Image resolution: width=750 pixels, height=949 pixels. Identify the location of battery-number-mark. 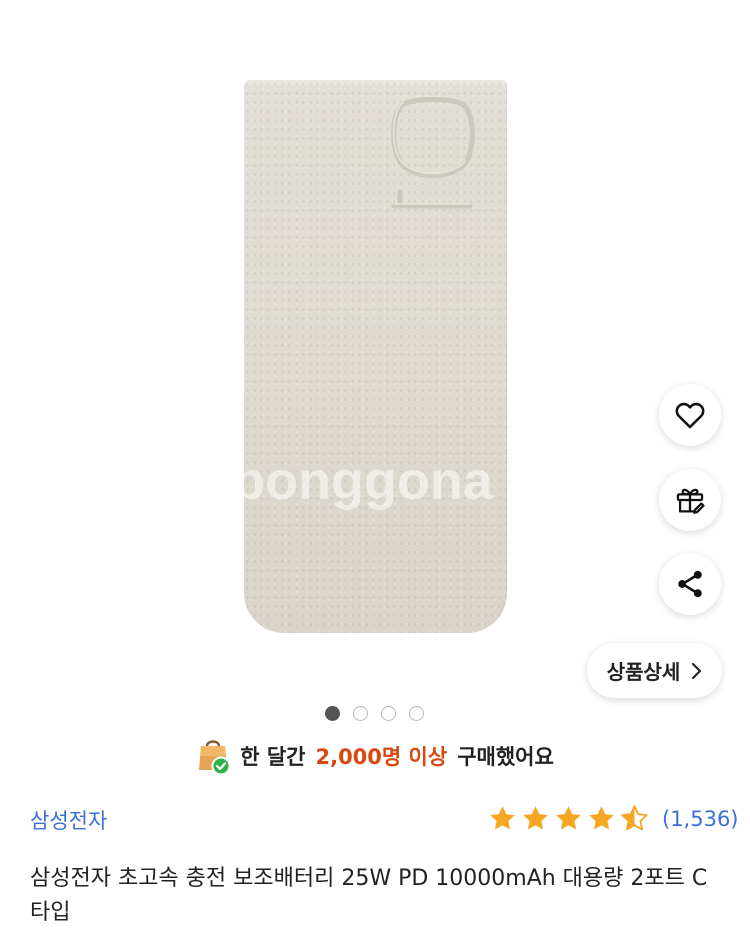
(433, 153).